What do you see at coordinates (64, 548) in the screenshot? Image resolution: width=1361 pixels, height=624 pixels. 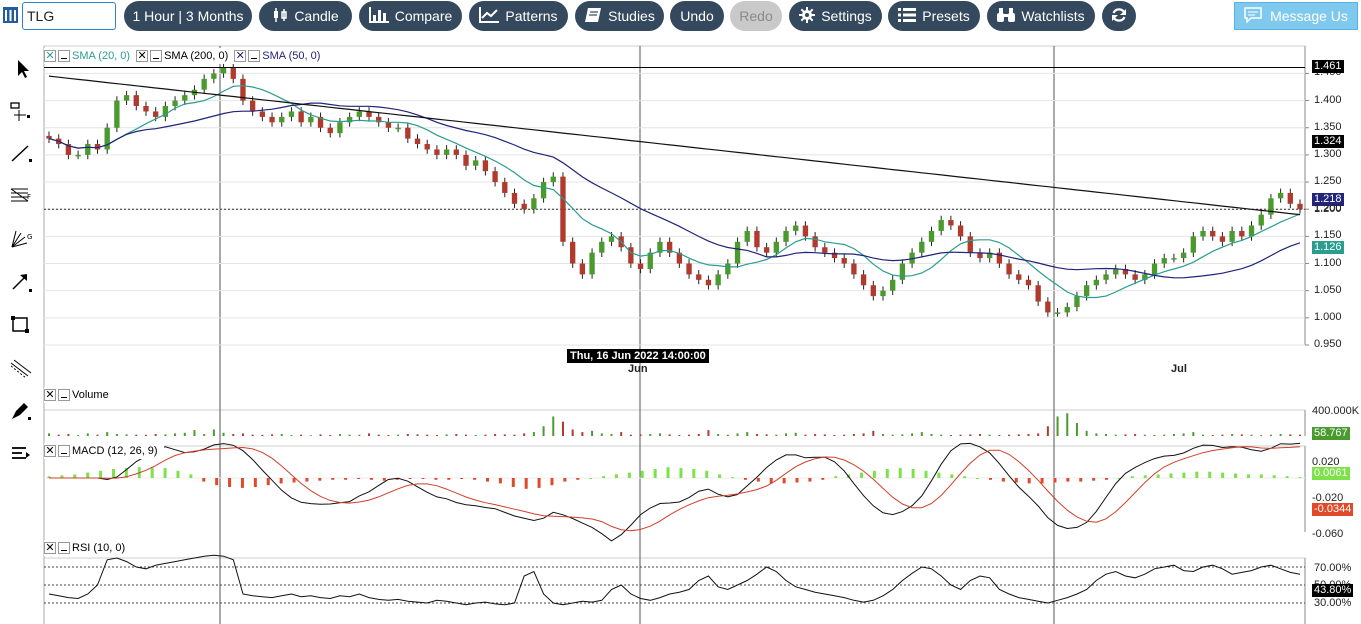 I see `collapse-rsi-button` at bounding box center [64, 548].